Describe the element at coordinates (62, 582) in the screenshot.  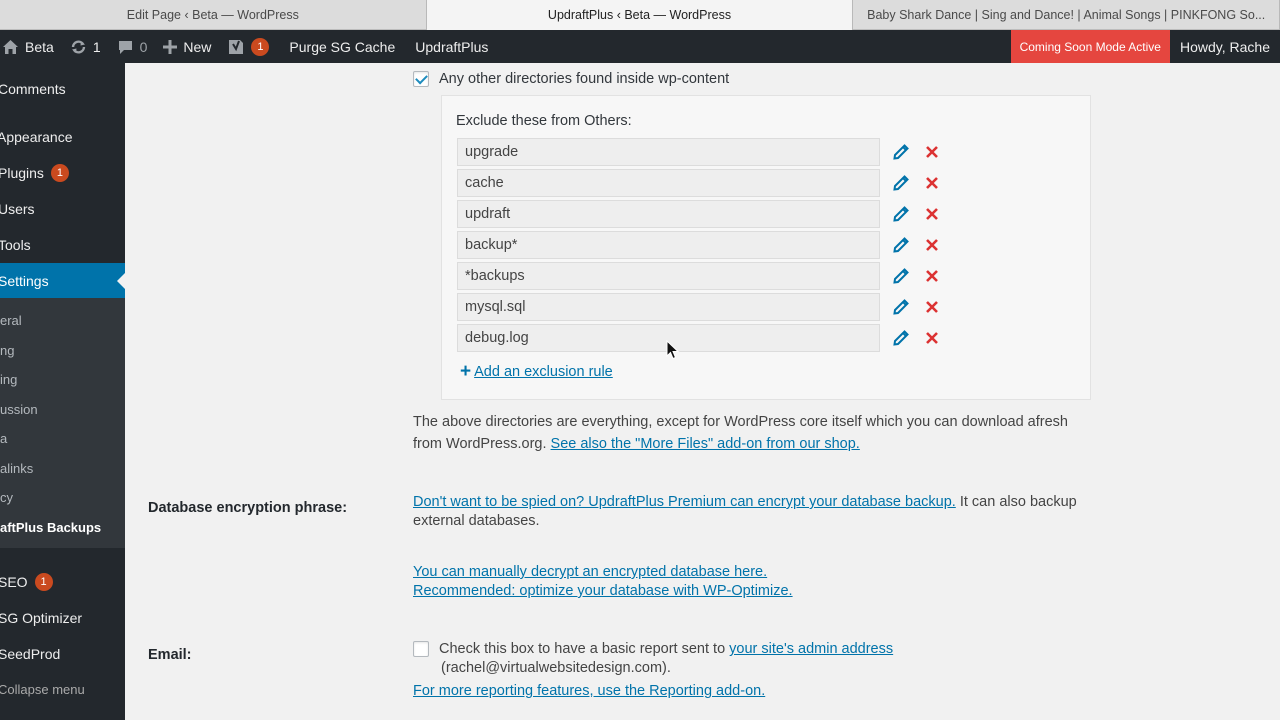
I see `sidebar-item-seo: SEO 1` at that location.